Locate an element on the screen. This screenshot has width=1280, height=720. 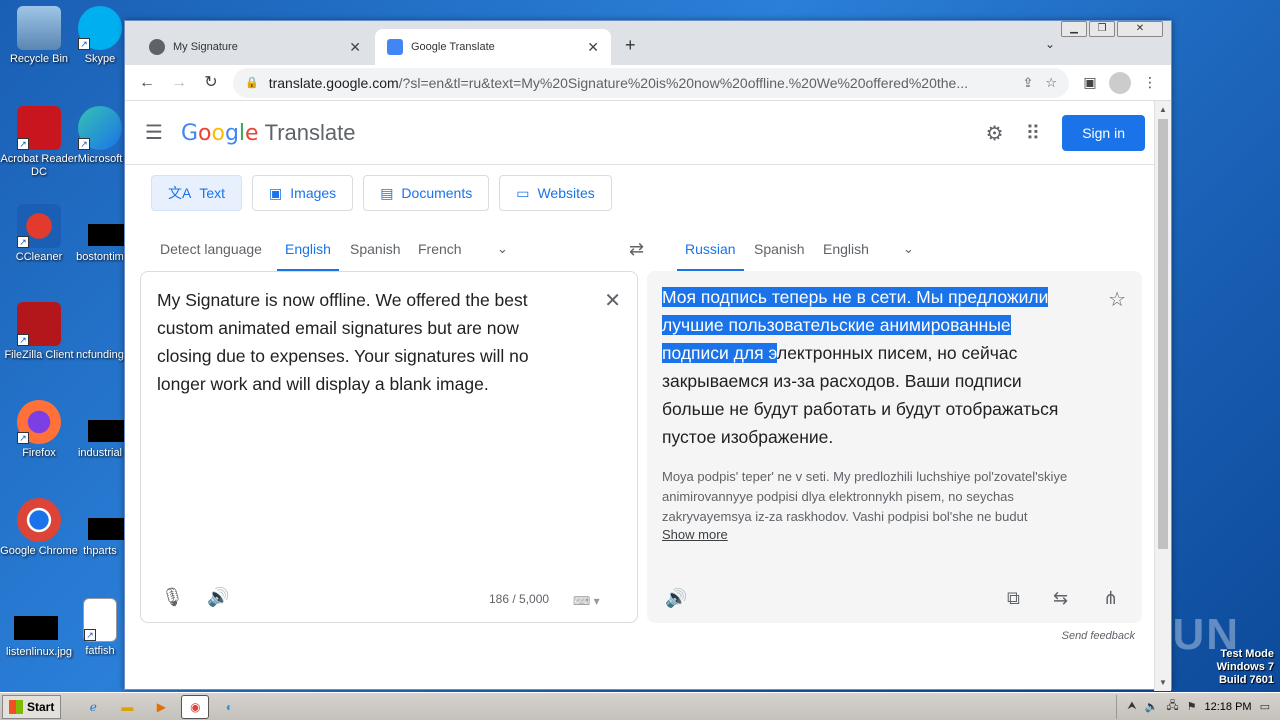
sign-in-button: Sign in is located at coordinates (1103, 133).